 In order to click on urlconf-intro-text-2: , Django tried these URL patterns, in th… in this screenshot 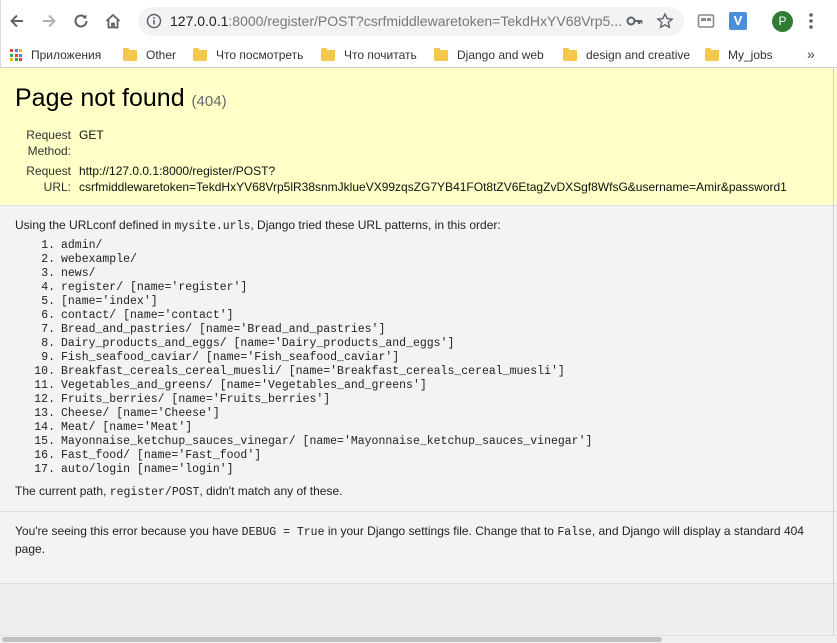, I will do `click(375, 225)`.